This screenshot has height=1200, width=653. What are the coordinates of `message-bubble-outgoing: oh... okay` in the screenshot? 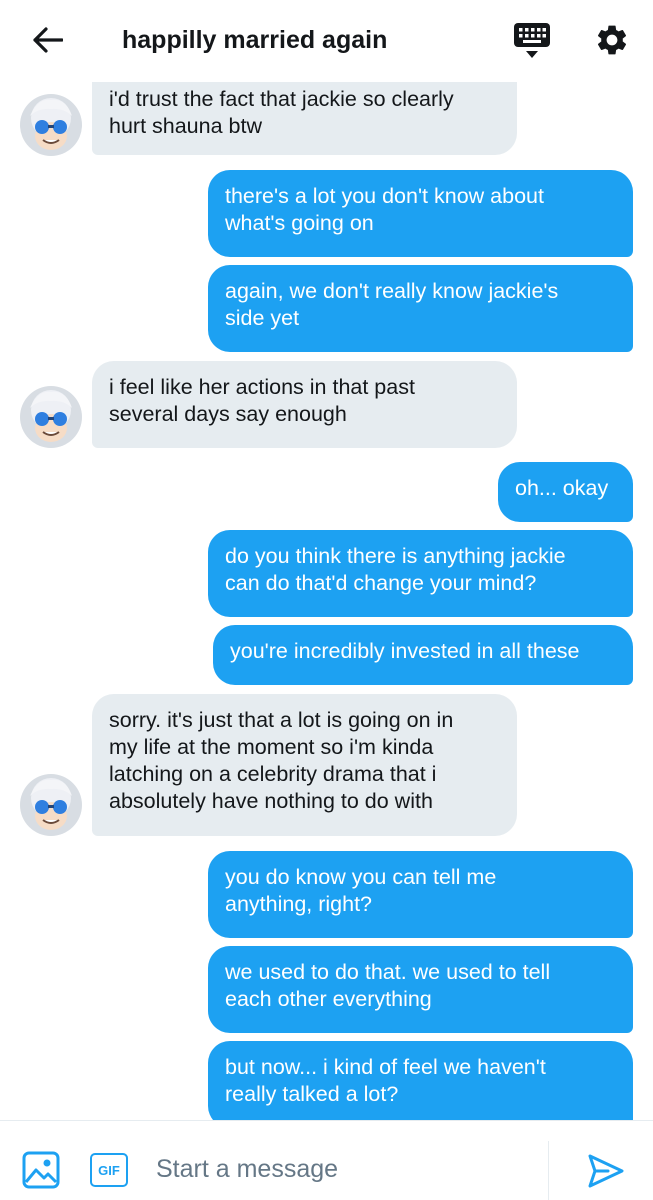 It's located at (565, 492).